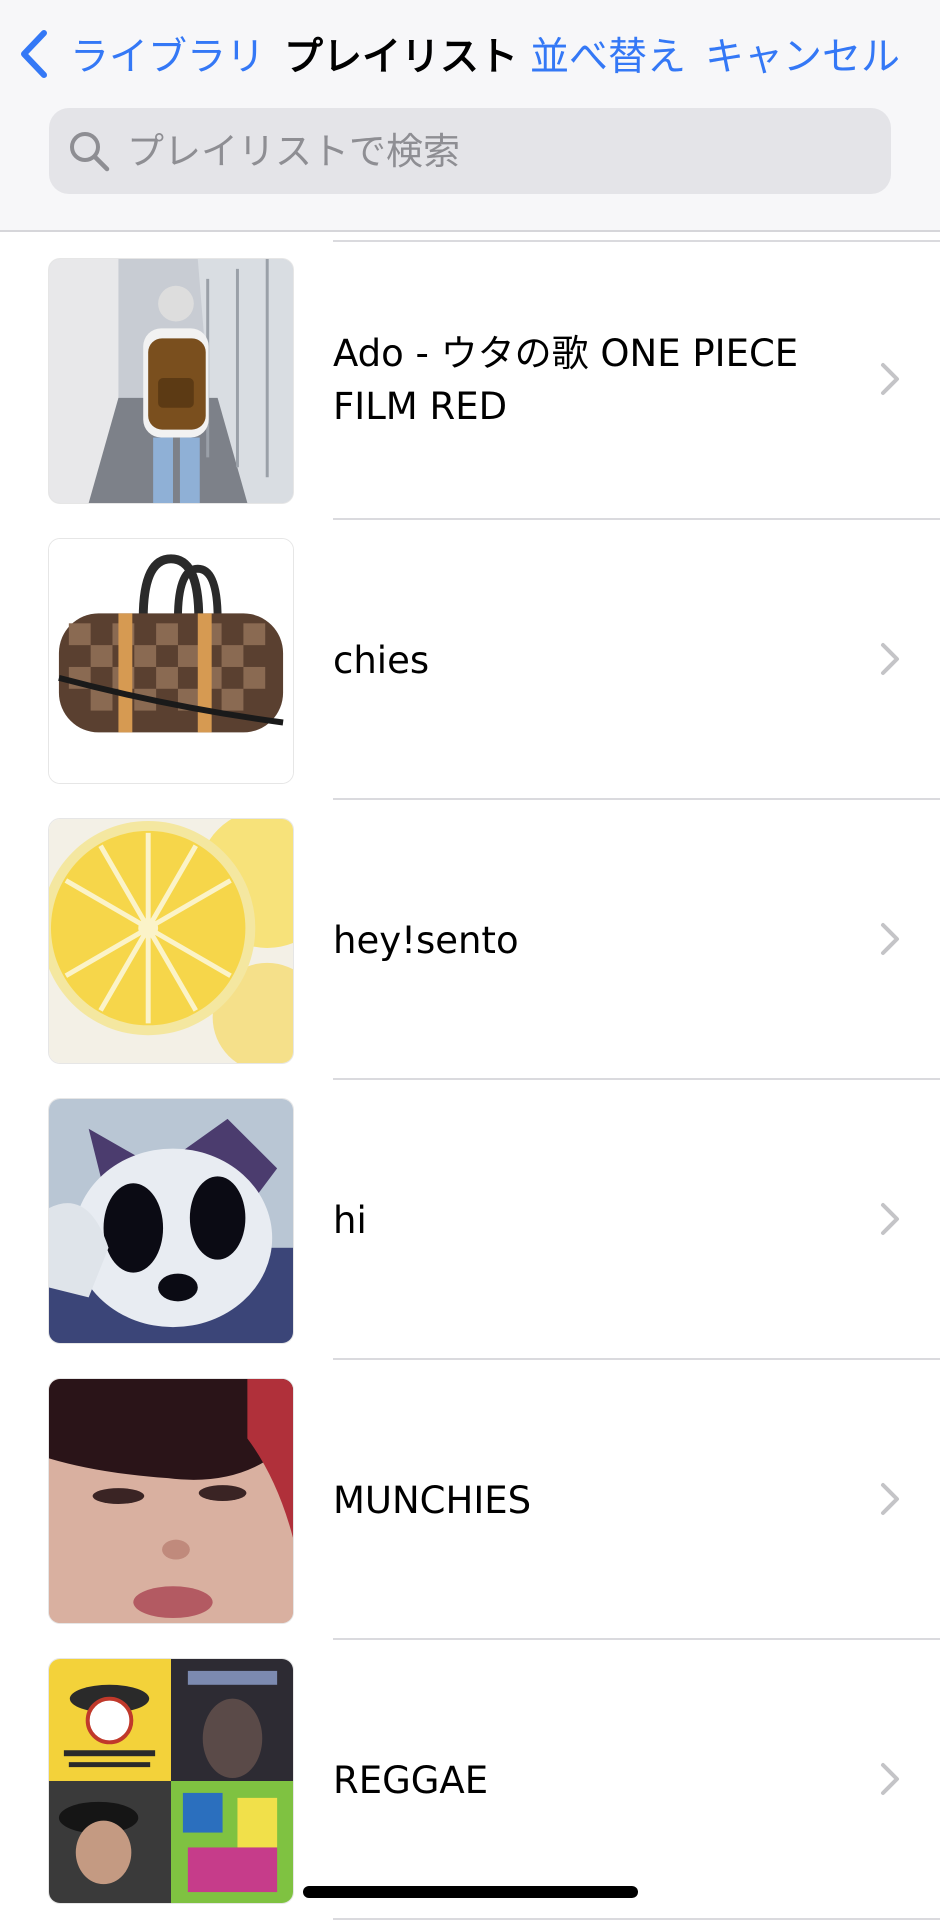  Describe the element at coordinates (34, 54) in the screenshot. I see `chevron-left-icon` at that location.